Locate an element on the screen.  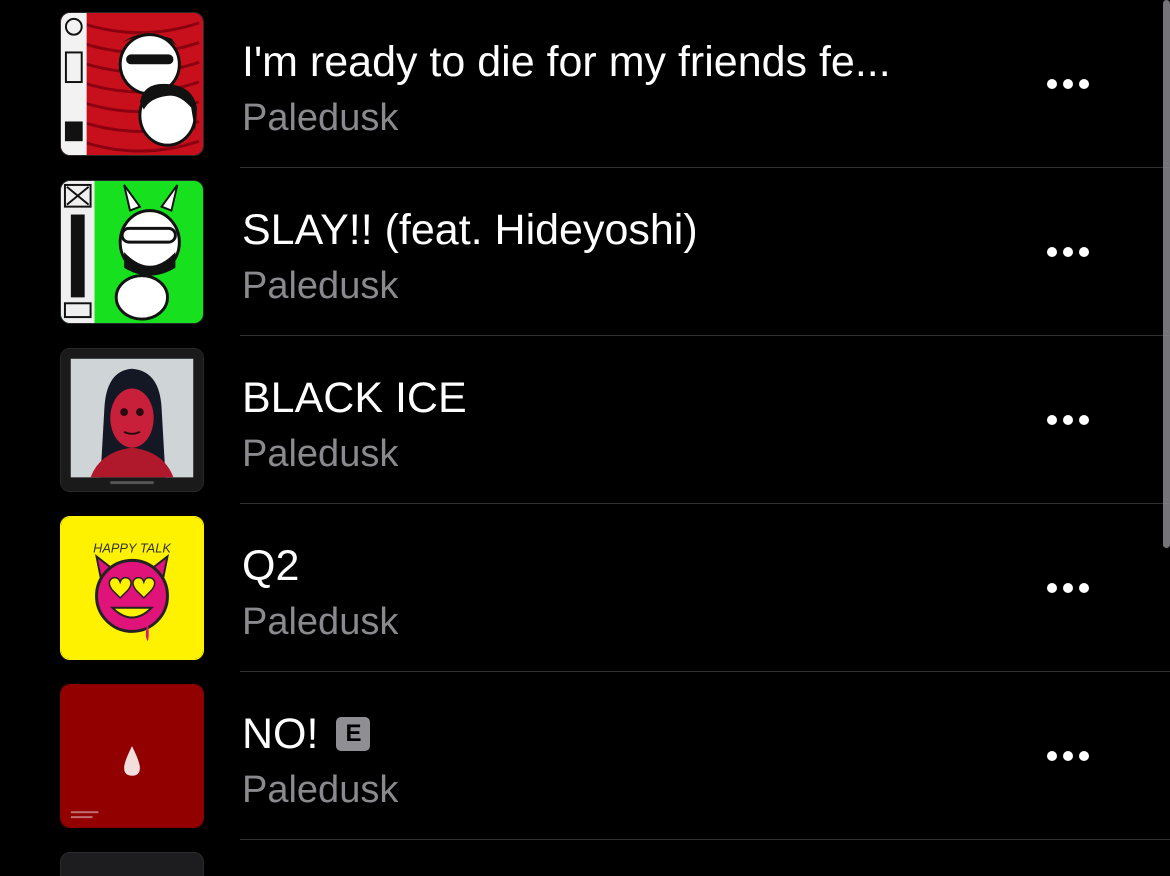
song-title-line: SLAY!! (feat. Hideyoshi) is located at coordinates (616, 230).